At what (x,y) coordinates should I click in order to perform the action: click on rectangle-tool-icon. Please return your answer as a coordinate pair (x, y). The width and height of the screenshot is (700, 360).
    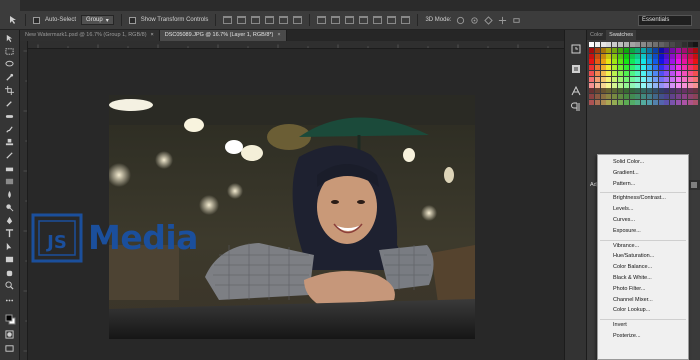
    Looking at the image, I should click on (9, 259).